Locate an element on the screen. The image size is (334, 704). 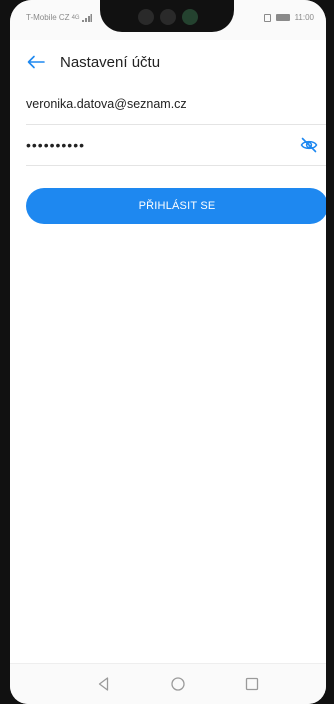
navigation-bar is located at coordinates (168, 683).